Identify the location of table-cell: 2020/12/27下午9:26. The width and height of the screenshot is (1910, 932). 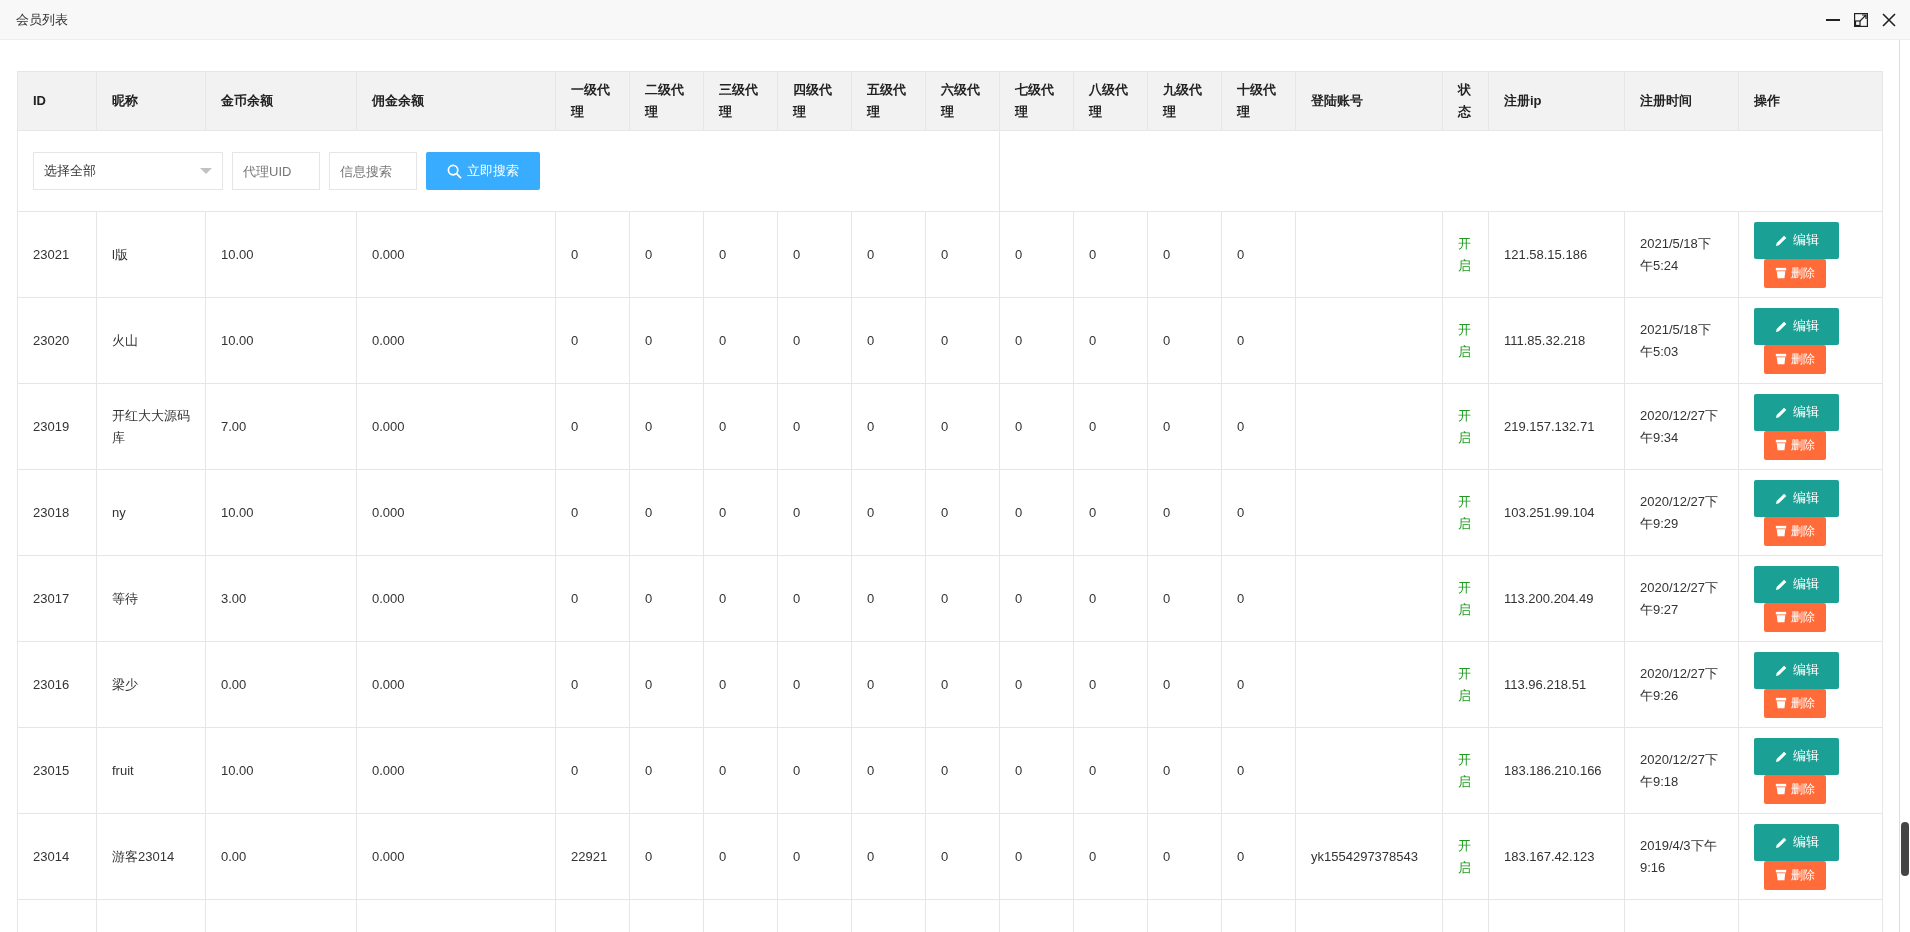
(1681, 684).